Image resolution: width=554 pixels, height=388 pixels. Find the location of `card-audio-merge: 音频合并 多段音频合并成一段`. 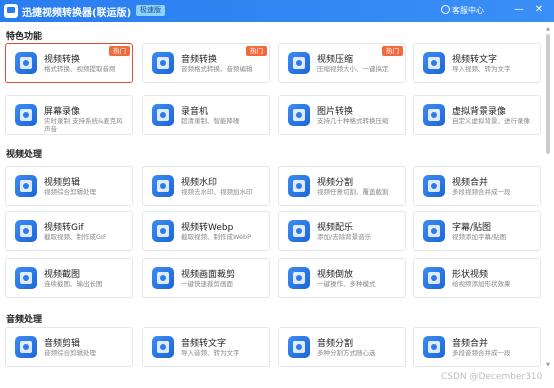

card-audio-merge: 音频合并 多段音频合并成一段 is located at coordinates (477, 347).